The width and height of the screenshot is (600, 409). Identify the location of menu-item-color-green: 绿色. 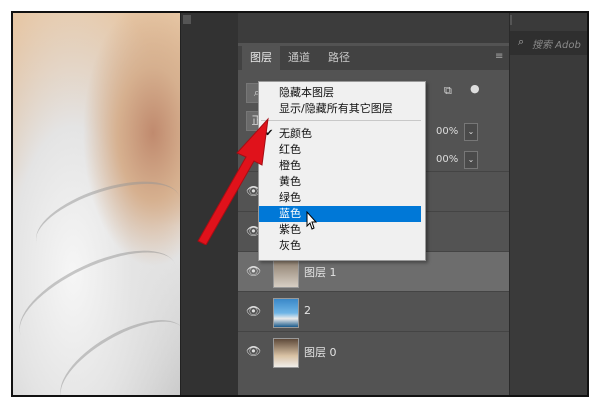
(340, 198).